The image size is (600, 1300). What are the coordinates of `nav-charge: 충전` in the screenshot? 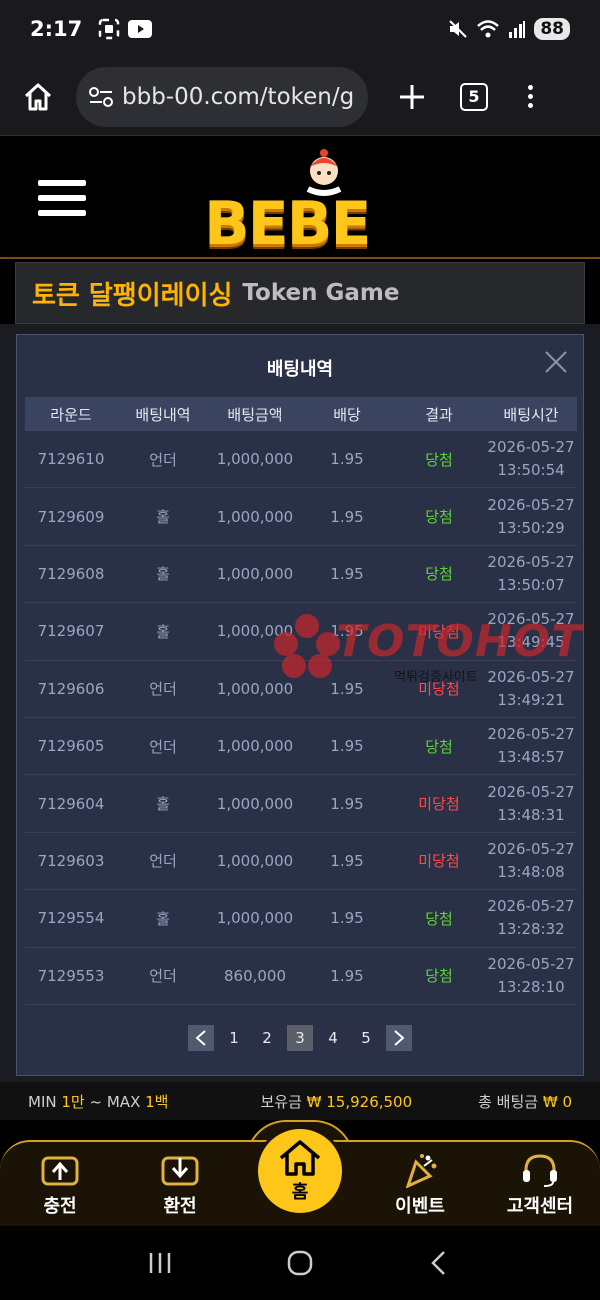 It's located at (60, 1185).